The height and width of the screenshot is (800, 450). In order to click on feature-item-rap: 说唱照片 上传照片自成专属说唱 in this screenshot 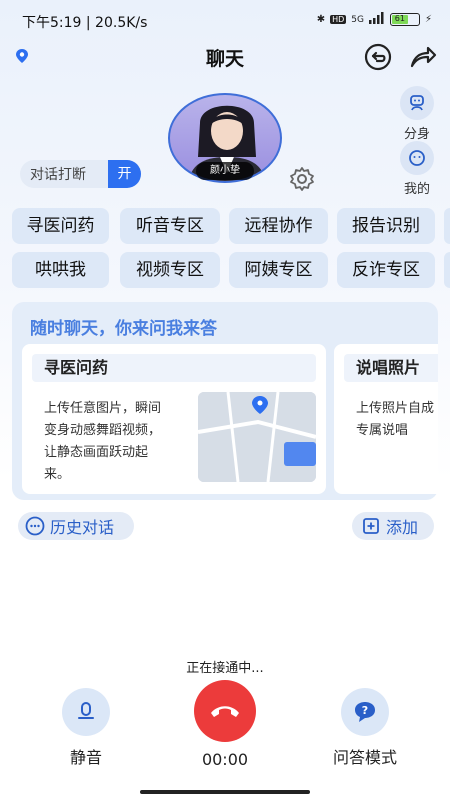, I will do `click(386, 419)`.